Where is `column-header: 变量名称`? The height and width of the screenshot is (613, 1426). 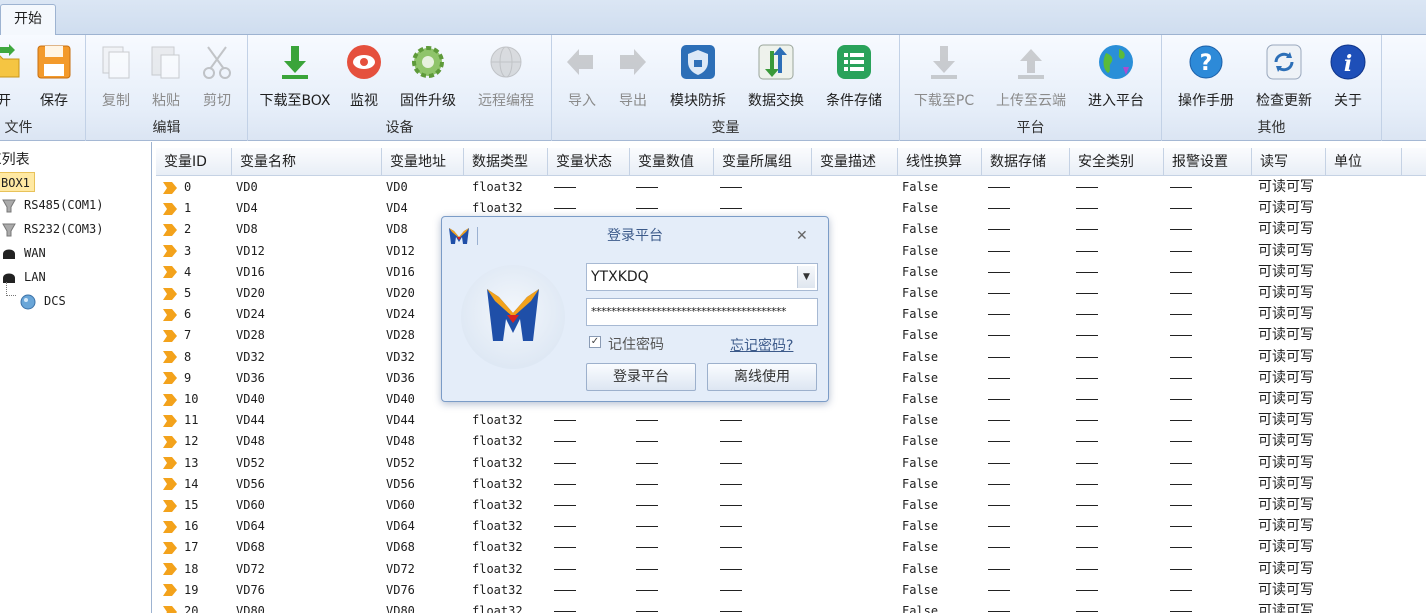 column-header: 变量名称 is located at coordinates (307, 162).